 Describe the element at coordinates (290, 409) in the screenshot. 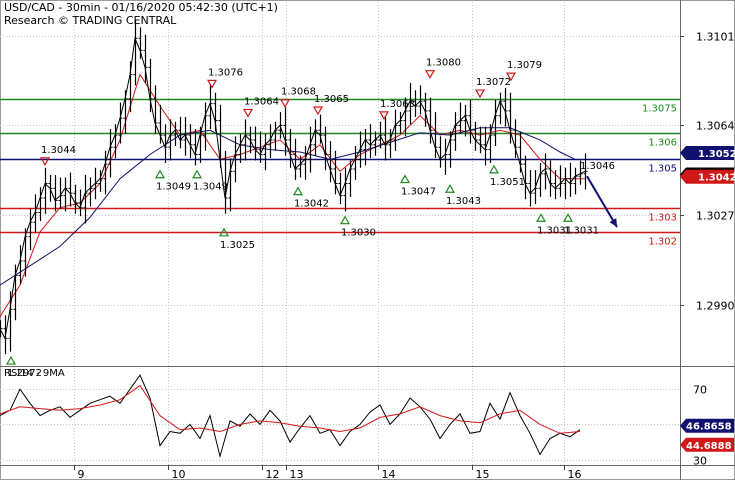

I see `rsi-ma-line` at that location.